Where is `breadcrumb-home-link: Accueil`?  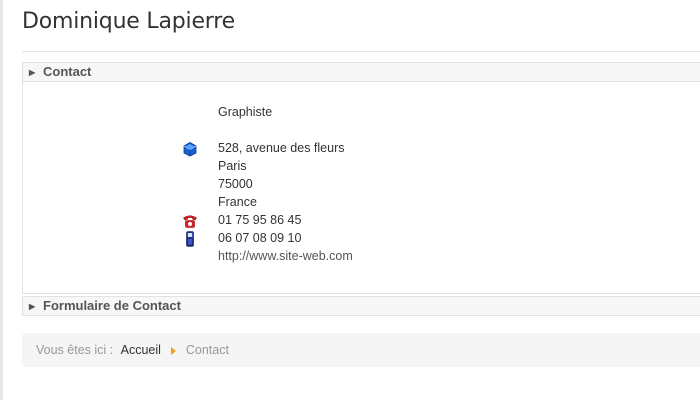 breadcrumb-home-link: Accueil is located at coordinates (141, 350).